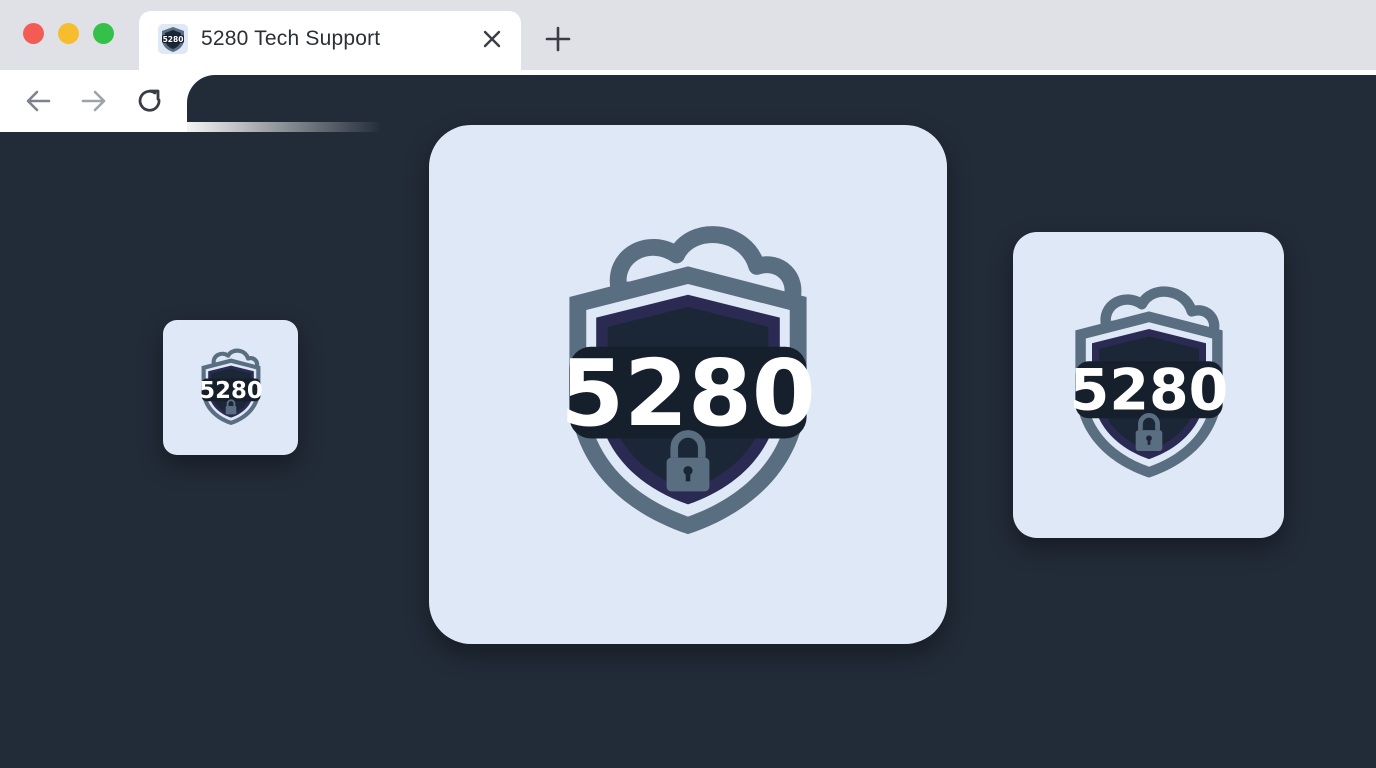 The height and width of the screenshot is (768, 1376). I want to click on logo-card-medium: 5280, so click(1148, 385).